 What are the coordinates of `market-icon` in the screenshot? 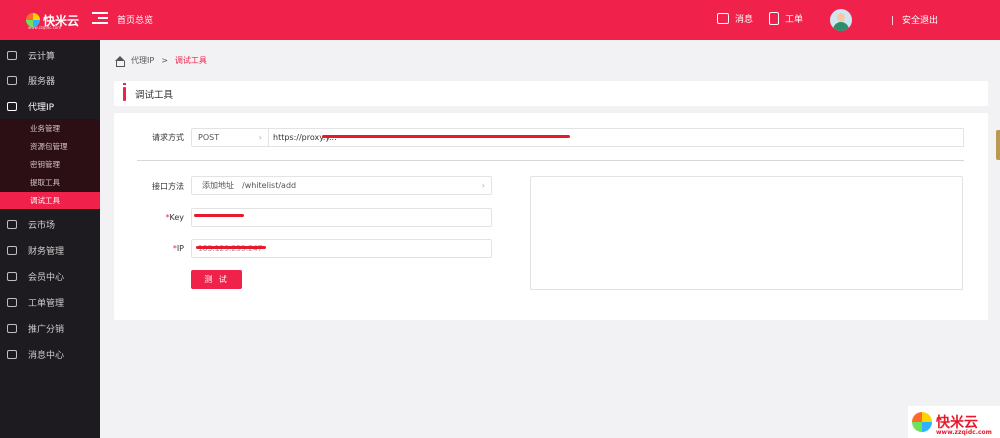 It's located at (12, 224).